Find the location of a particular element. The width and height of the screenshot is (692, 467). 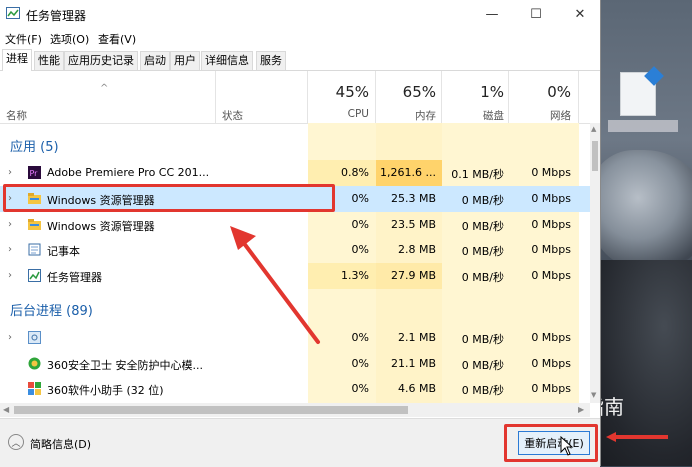

memory-percent: 65% is located at coordinates (408, 92).